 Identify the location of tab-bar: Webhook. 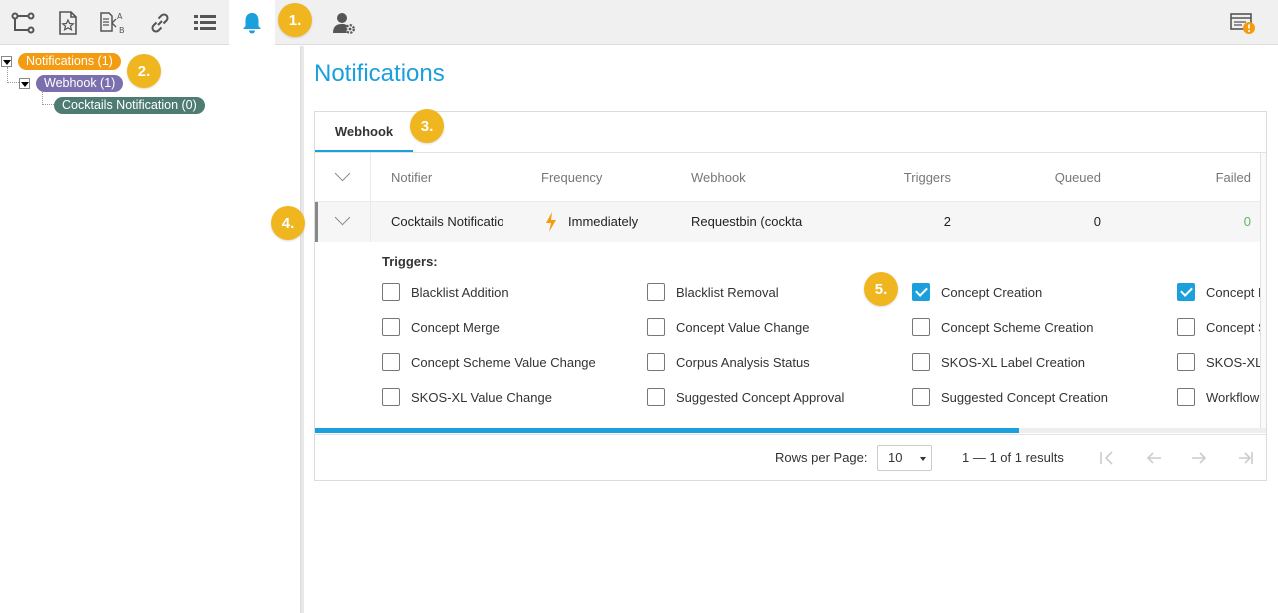
(790, 132).